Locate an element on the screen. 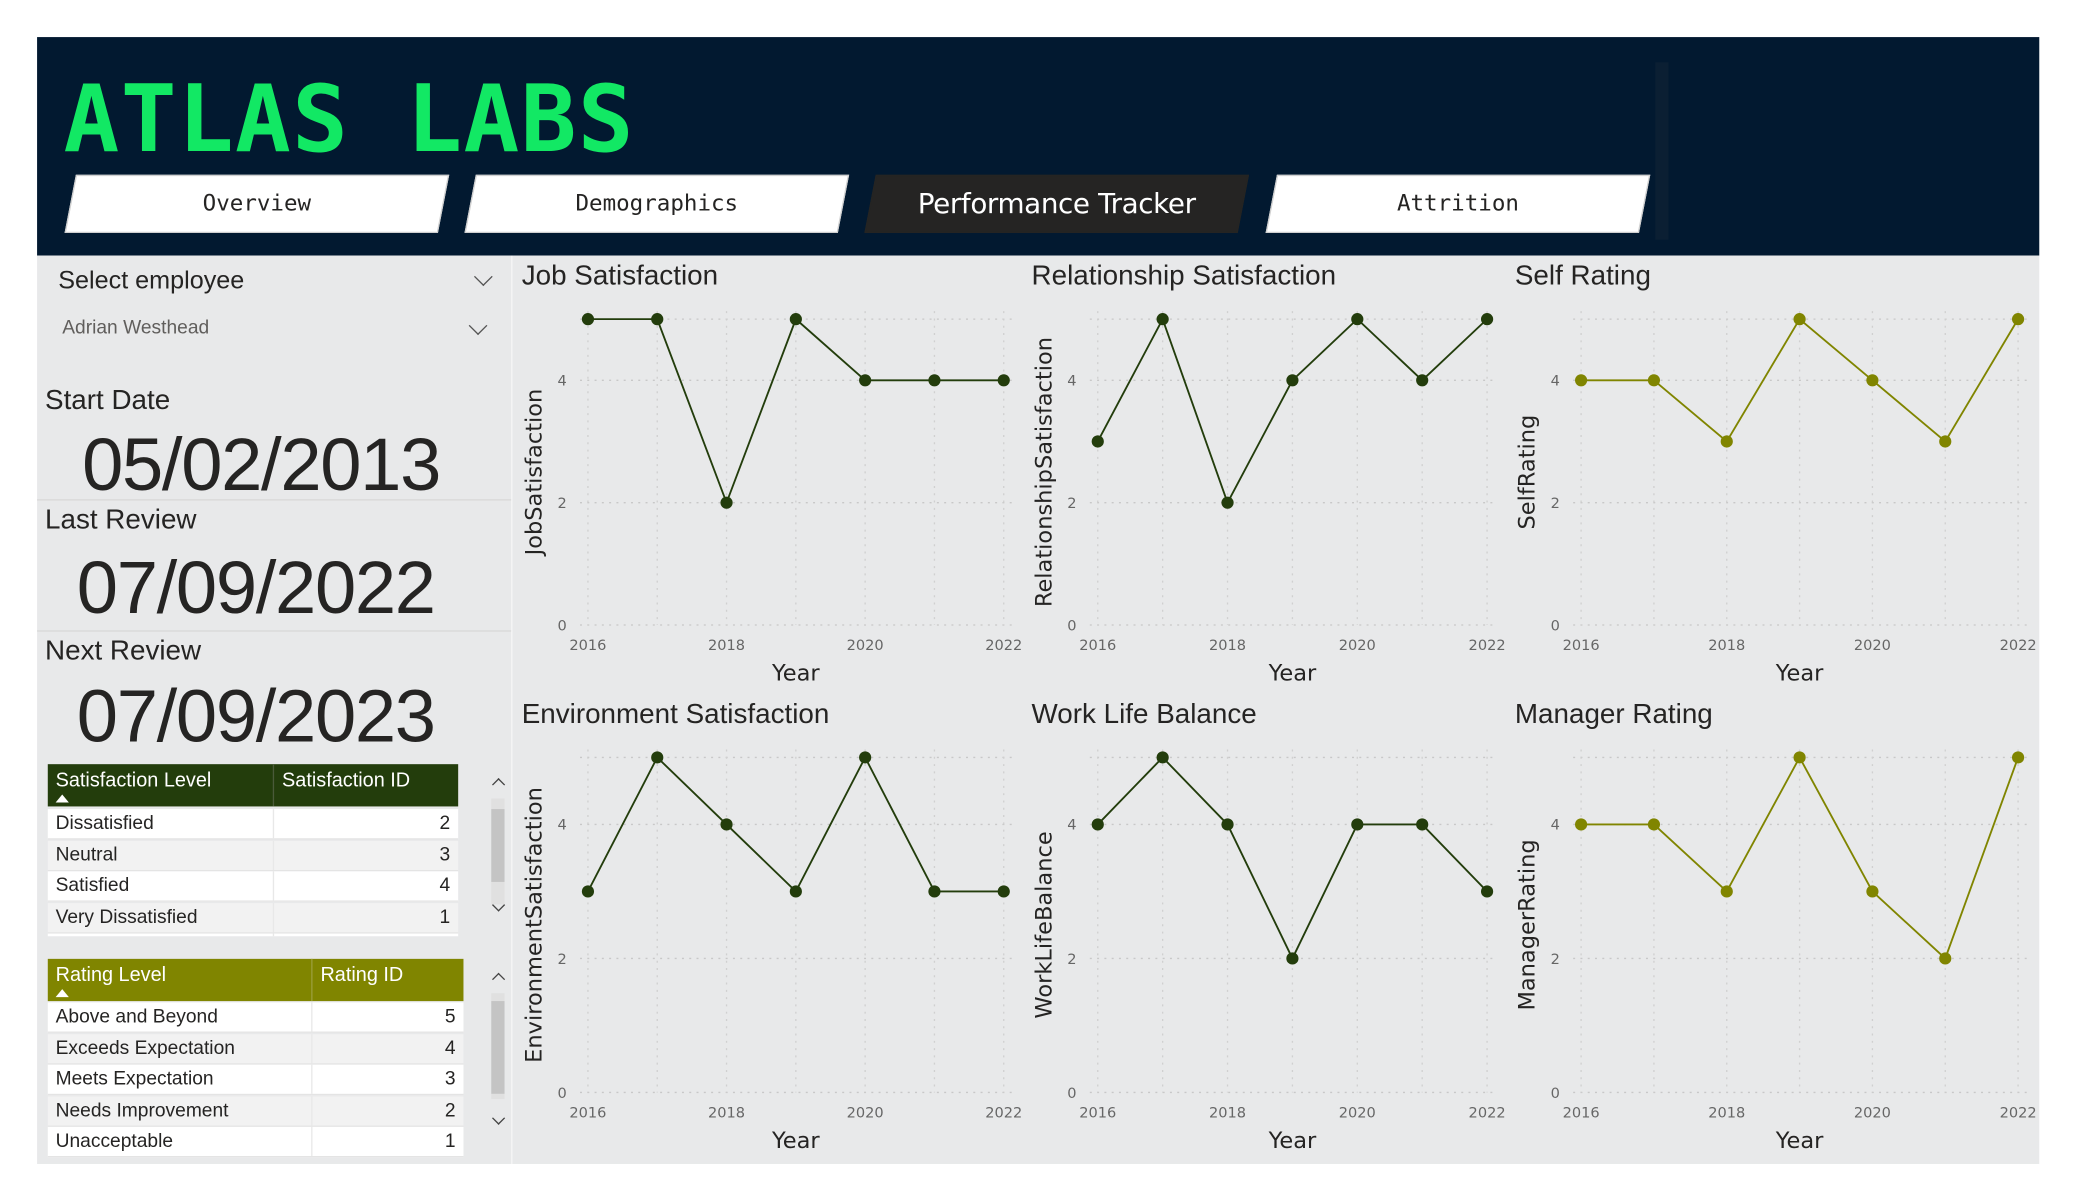 This screenshot has width=2075, height=1200. x-tick-label: 2016 is located at coordinates (587, 1113).